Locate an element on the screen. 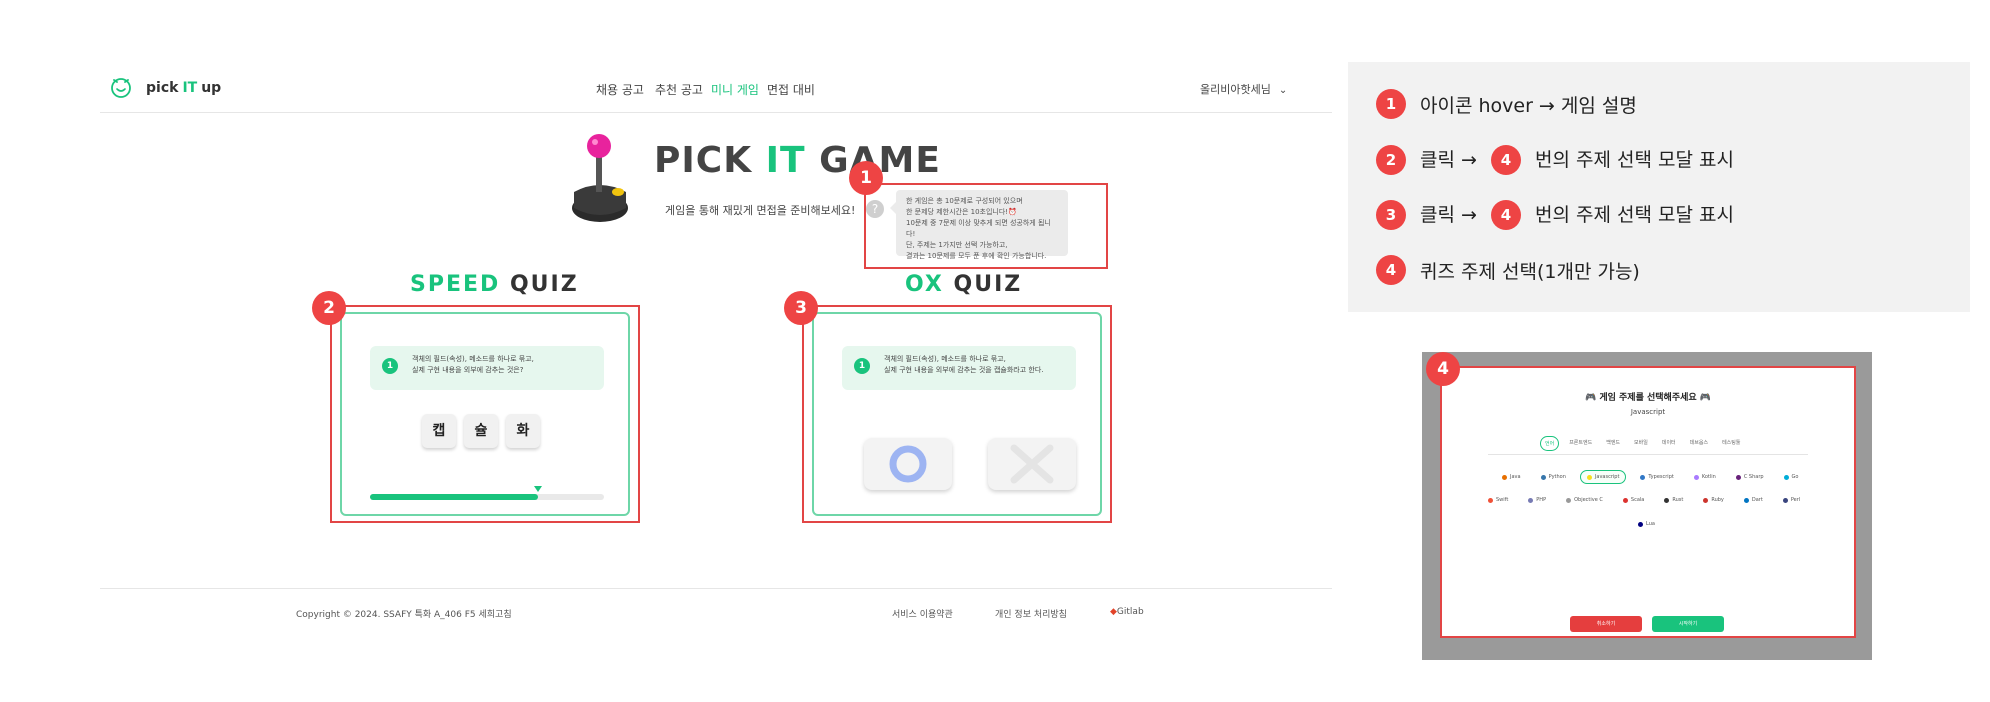  ox-quiz-title-rest: QUIZ is located at coordinates (983, 284).